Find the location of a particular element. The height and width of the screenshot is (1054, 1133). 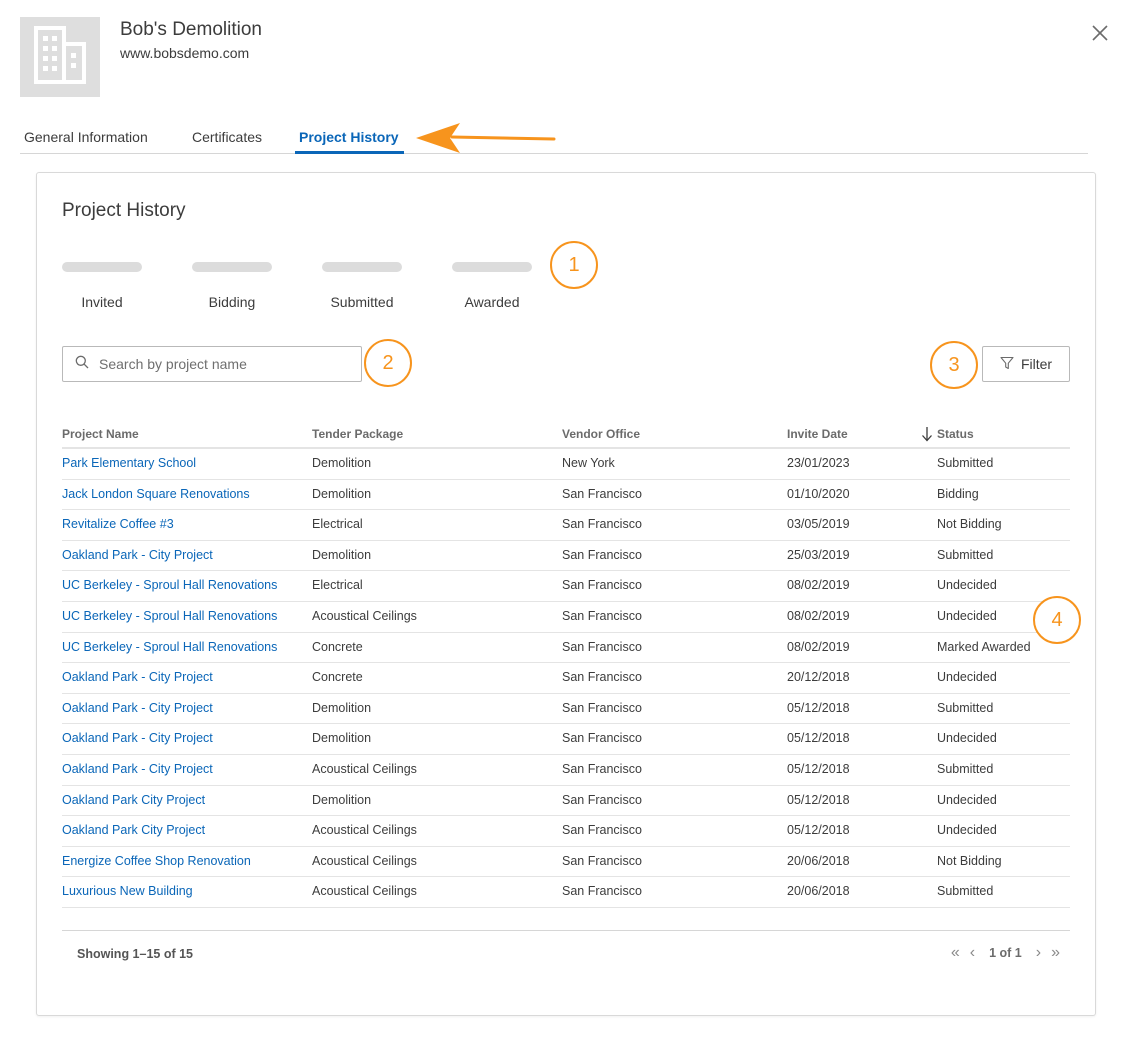

col-project-name: Project Name is located at coordinates (100, 434).